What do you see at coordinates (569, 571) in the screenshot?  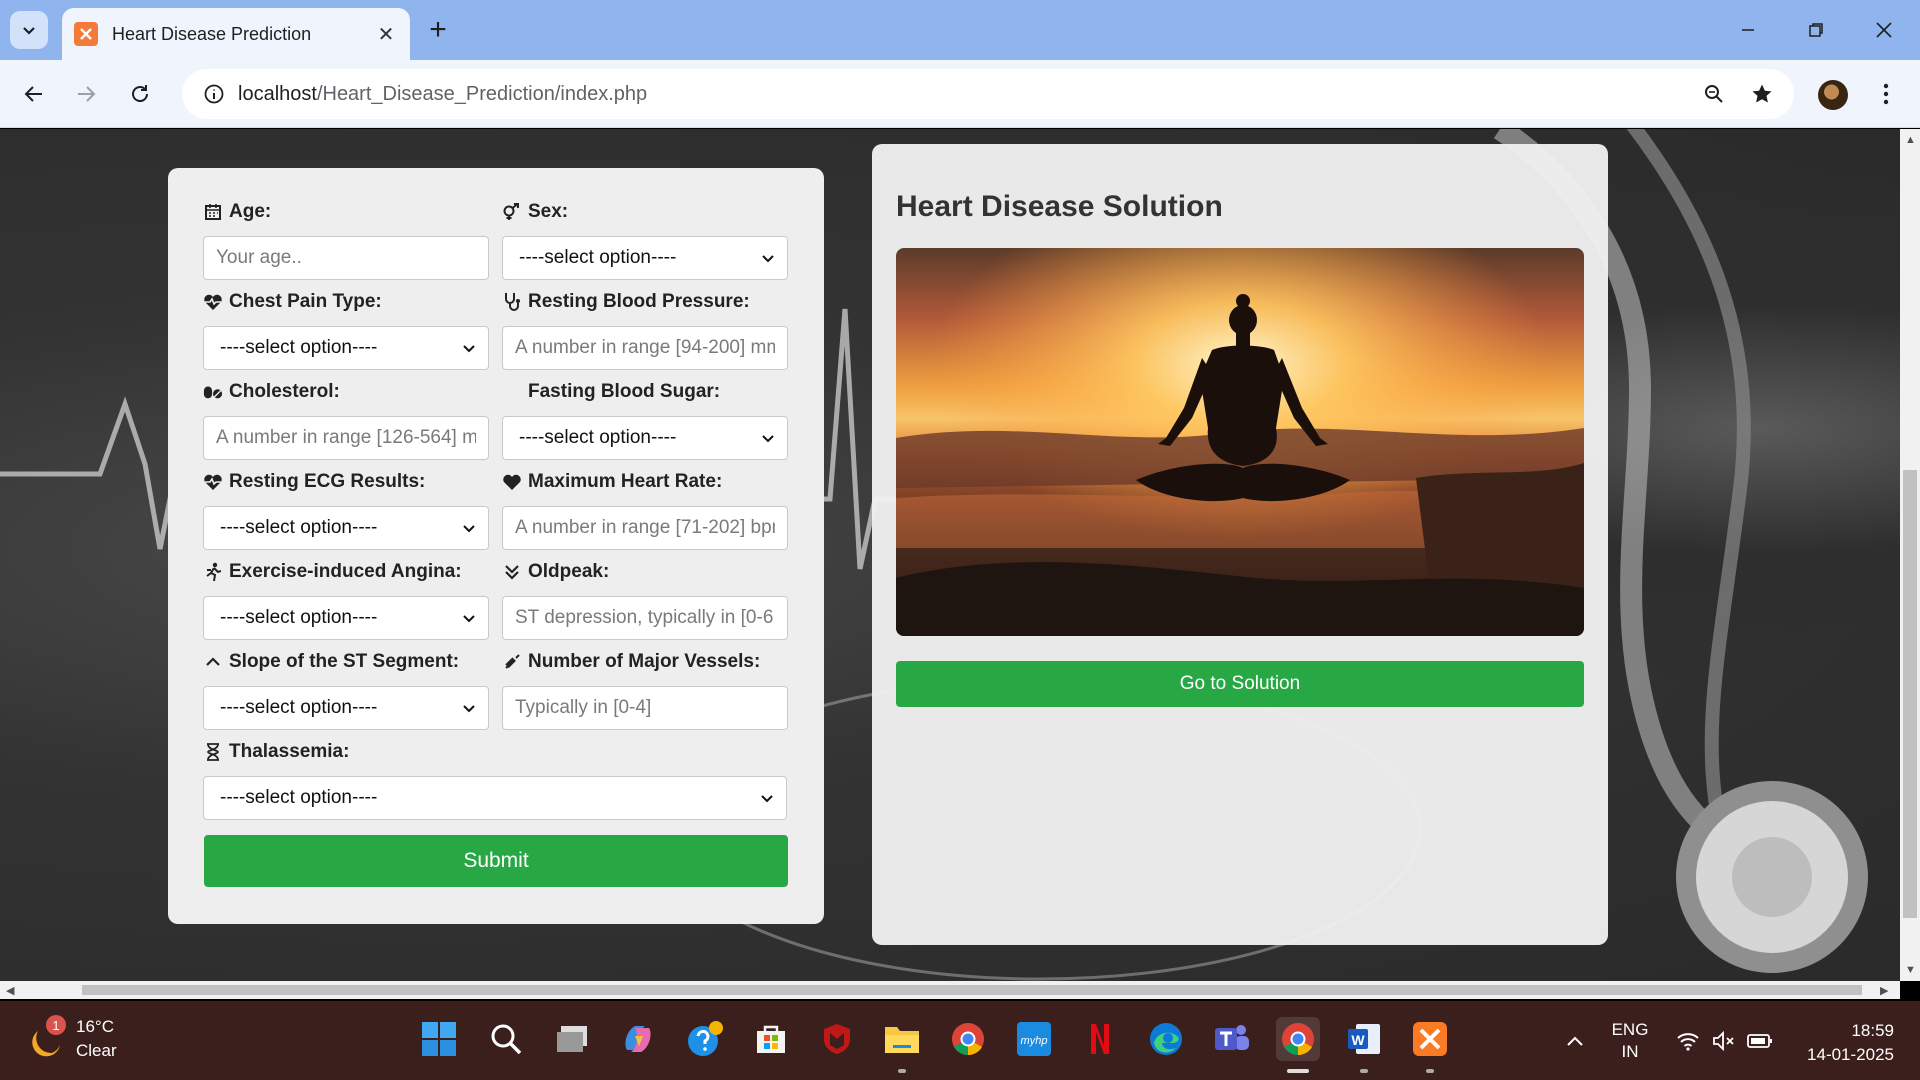 I see `oldpeak-label-text: Oldpeak:` at bounding box center [569, 571].